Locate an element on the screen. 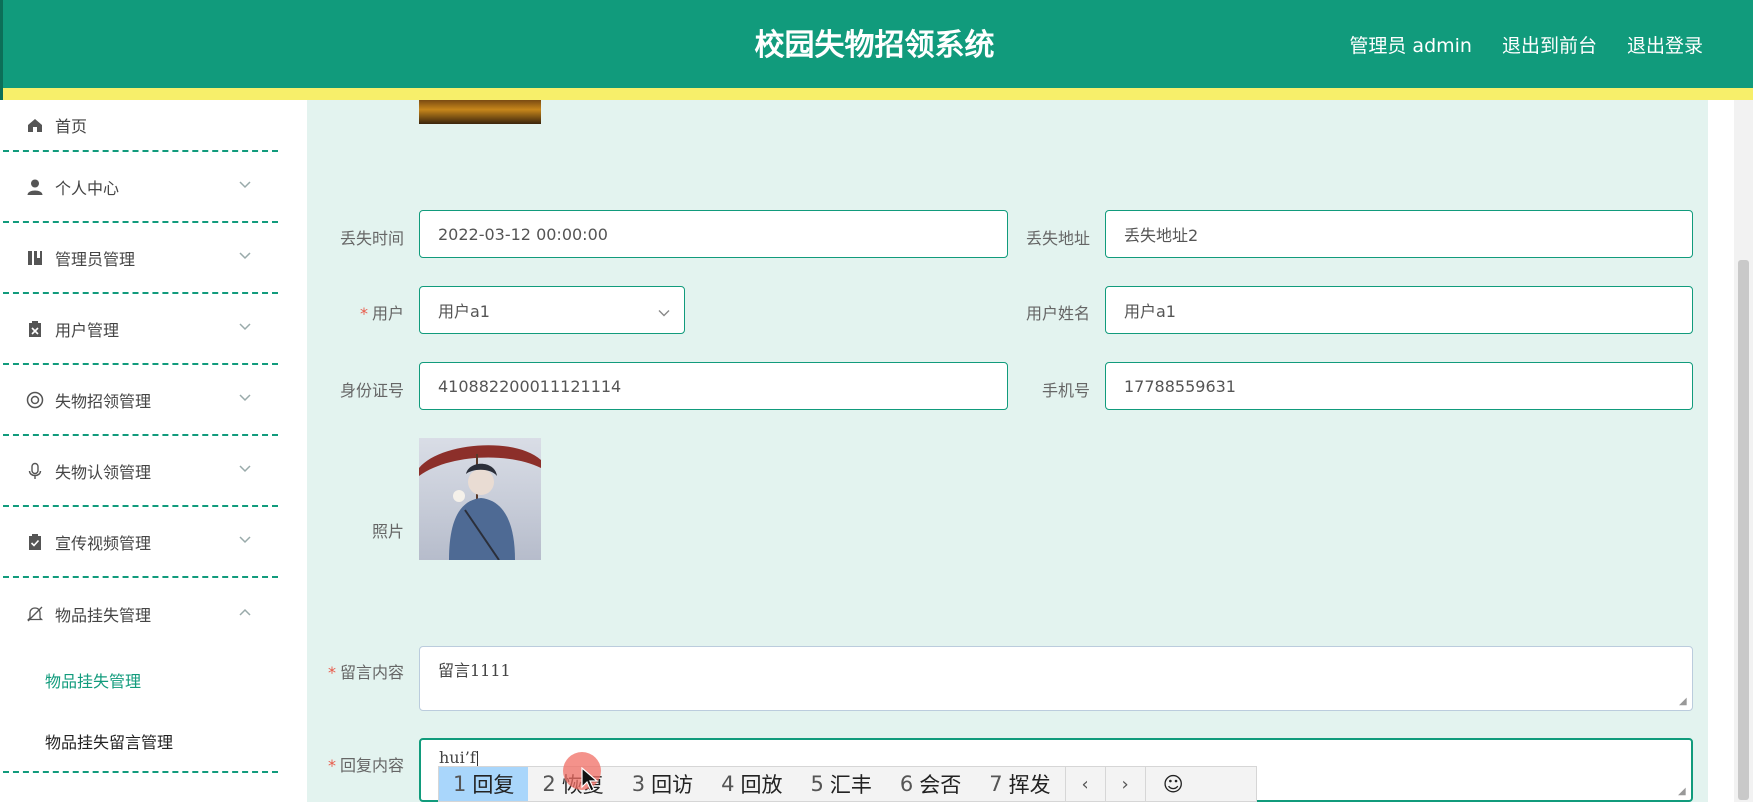  lifebuoy-icon is located at coordinates (35, 400).